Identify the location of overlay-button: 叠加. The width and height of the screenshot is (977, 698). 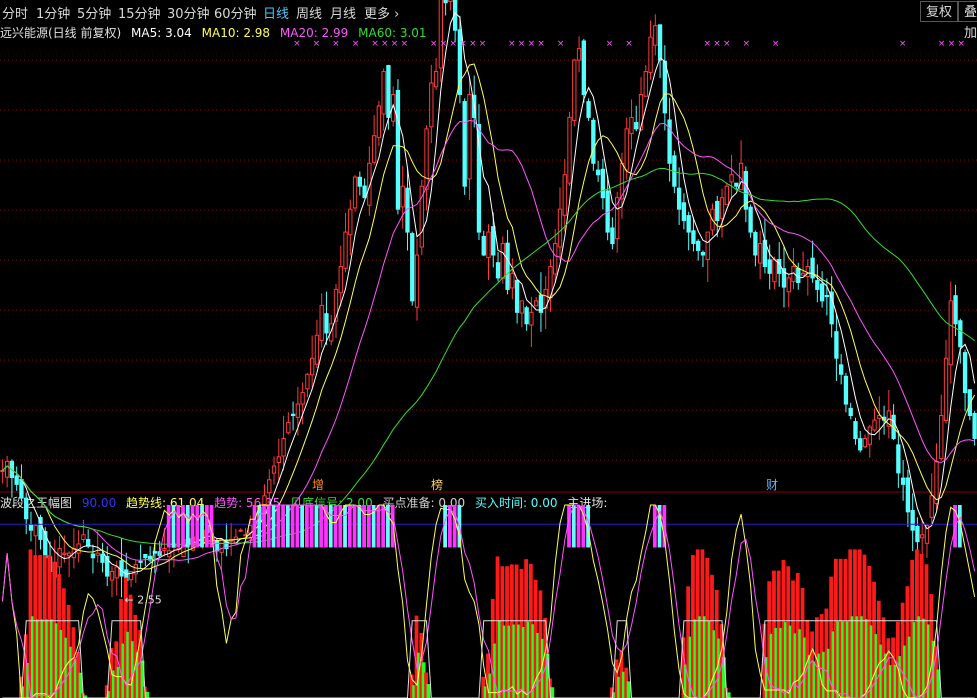
(967, 21).